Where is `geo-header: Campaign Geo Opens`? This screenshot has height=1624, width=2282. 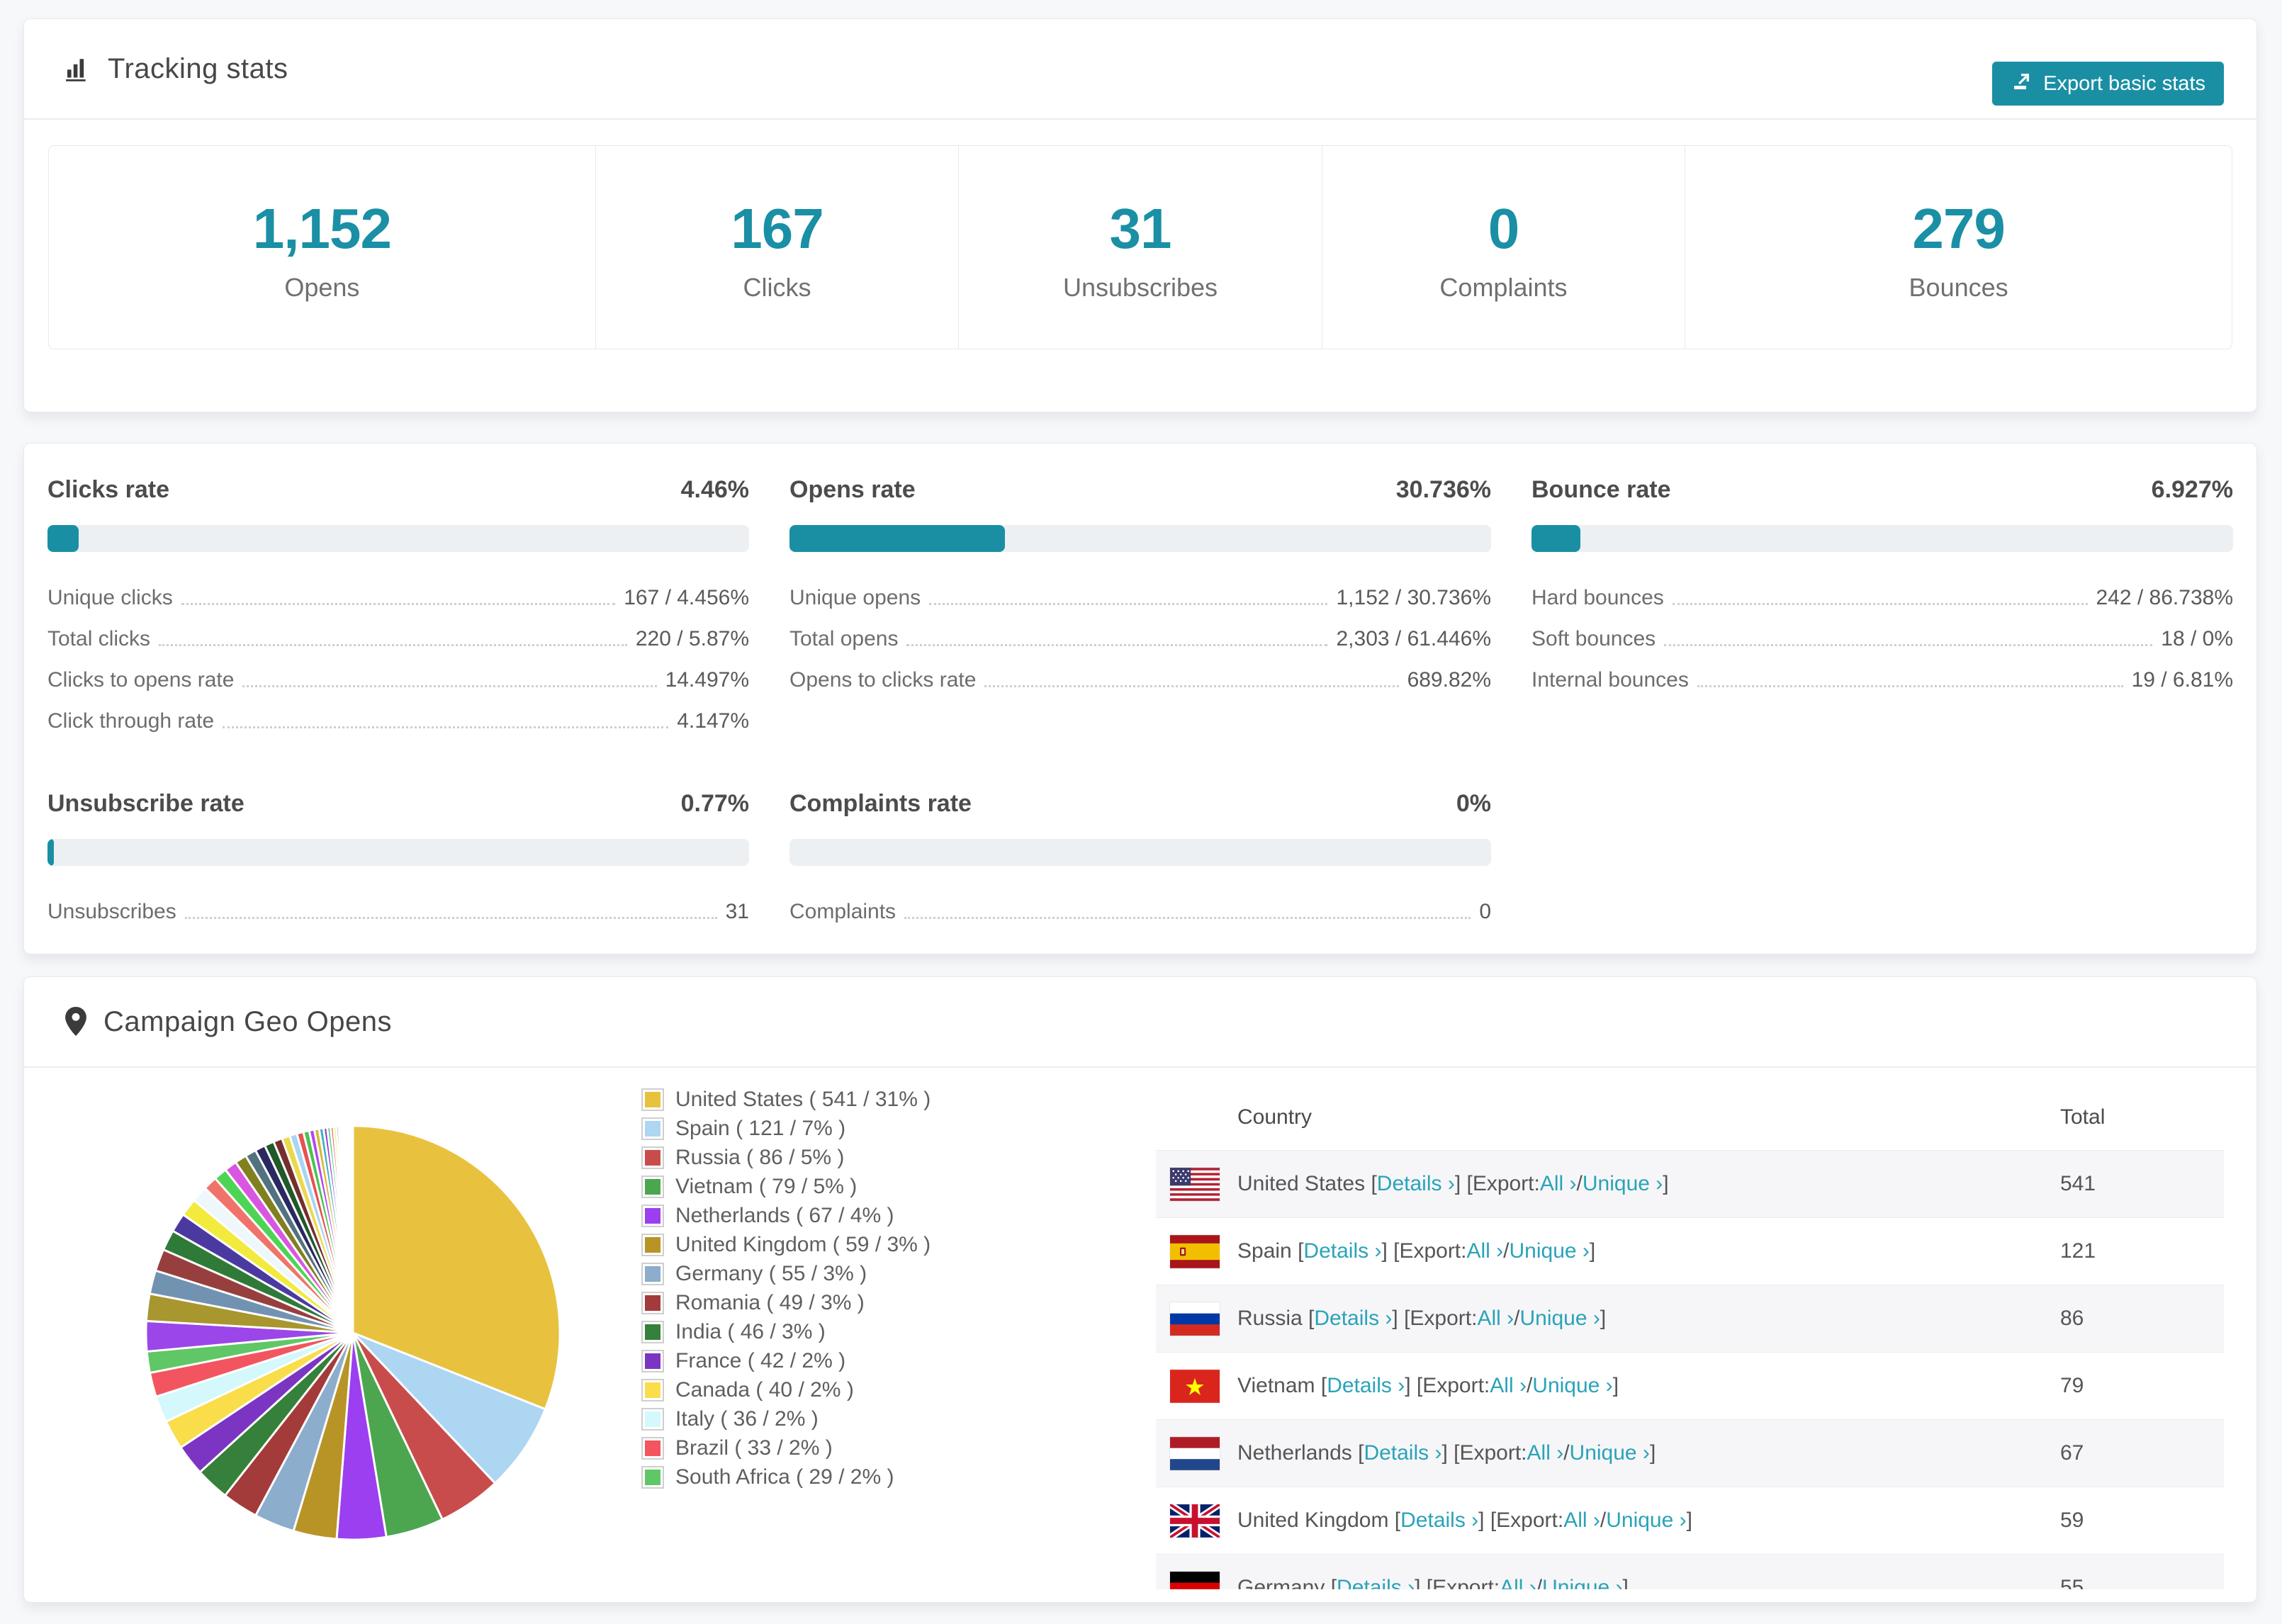
geo-header: Campaign Geo Opens is located at coordinates (1140, 1022).